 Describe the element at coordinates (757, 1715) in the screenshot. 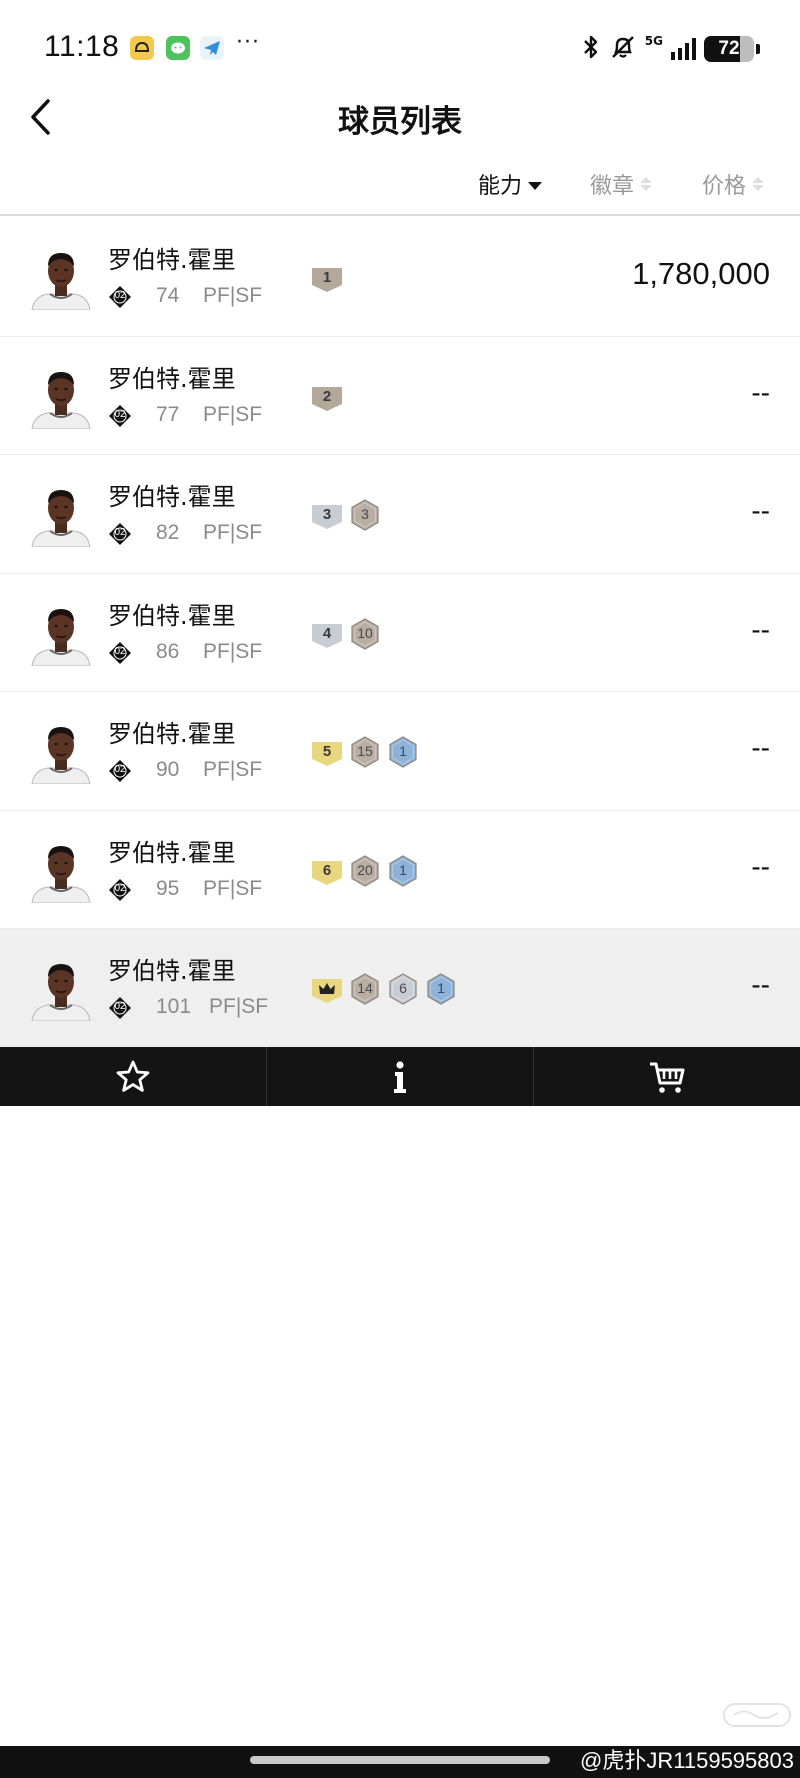

I see `watermark-logo-icon` at that location.